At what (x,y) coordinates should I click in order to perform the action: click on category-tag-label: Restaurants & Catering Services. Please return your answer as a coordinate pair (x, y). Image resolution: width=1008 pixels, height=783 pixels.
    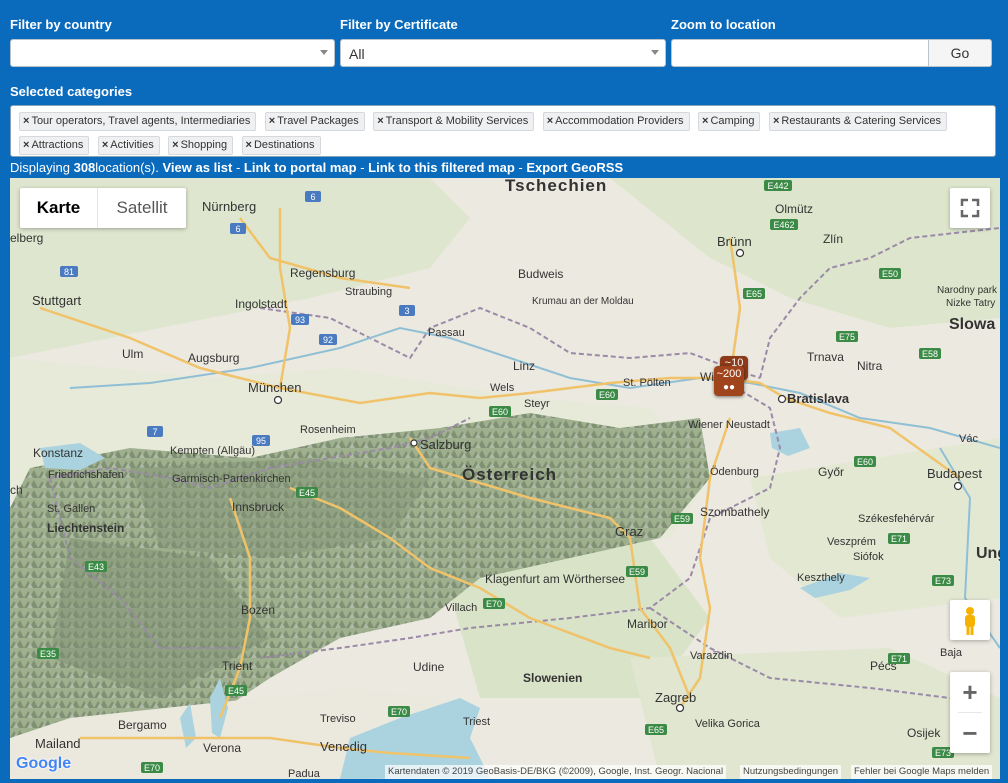
    Looking at the image, I should click on (861, 121).